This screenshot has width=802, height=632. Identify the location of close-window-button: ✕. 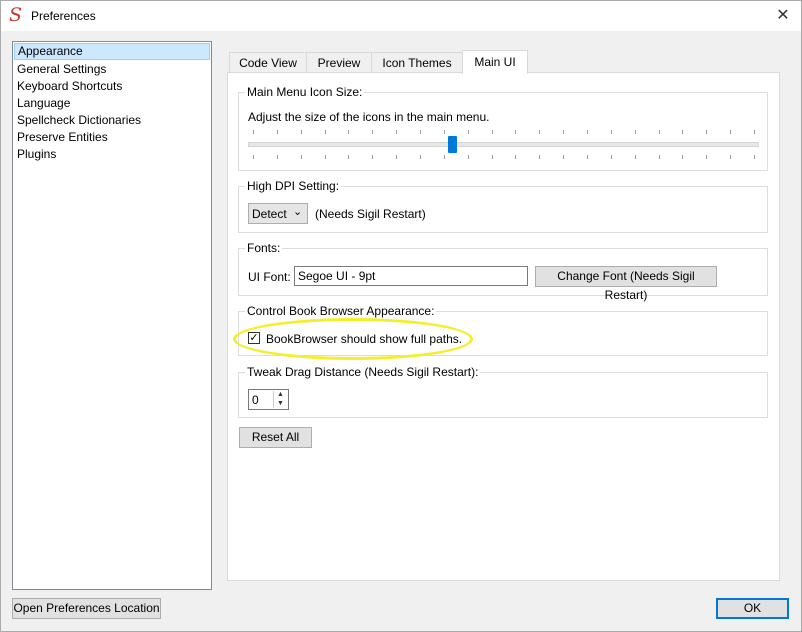
(783, 16).